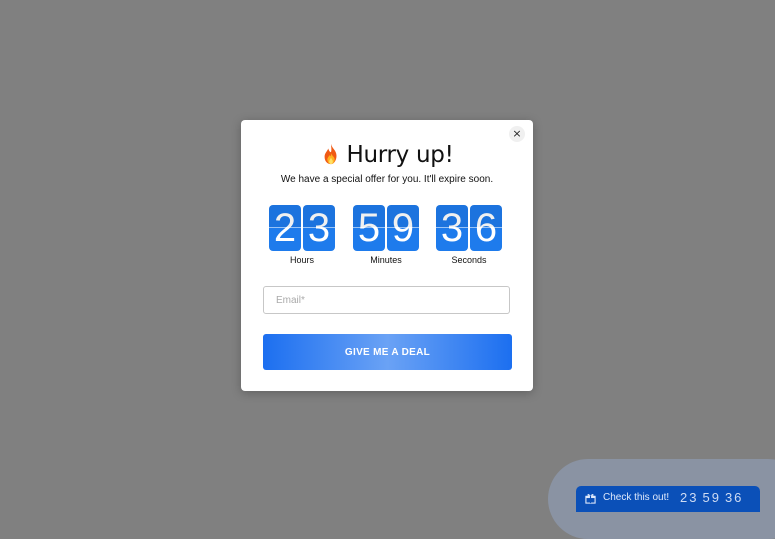 This screenshot has height=539, width=775. Describe the element at coordinates (386, 260) in the screenshot. I see `minutes-label: Minutes` at that location.